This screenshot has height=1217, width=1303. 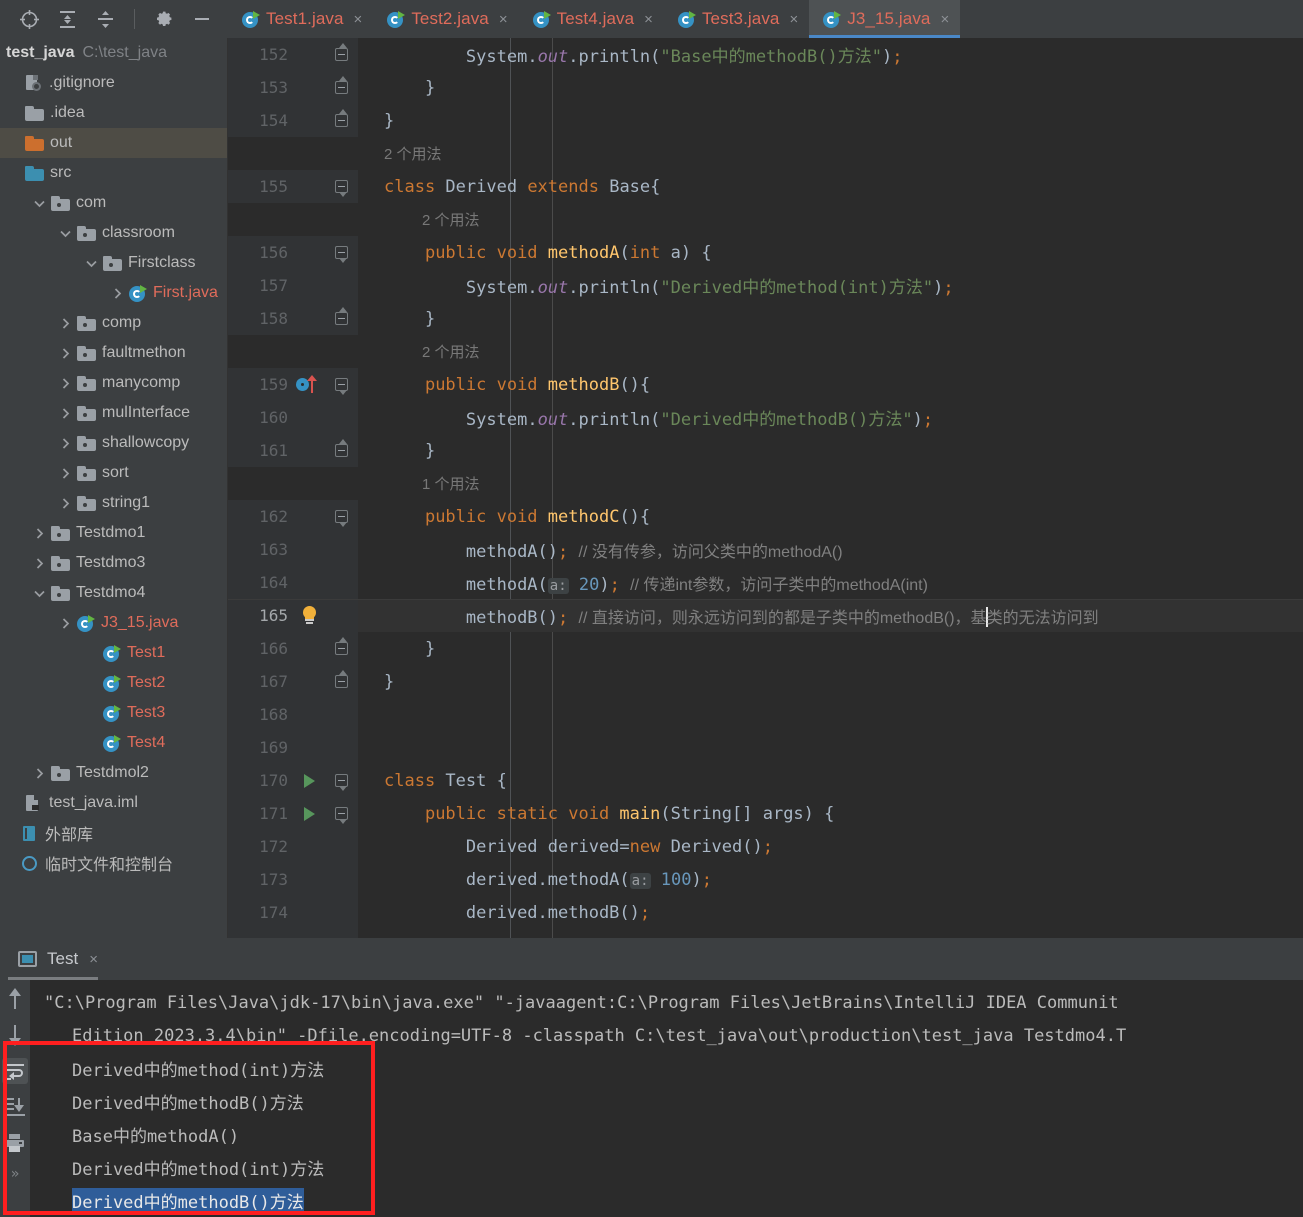 I want to click on code-line: 167}, so click(x=765, y=681).